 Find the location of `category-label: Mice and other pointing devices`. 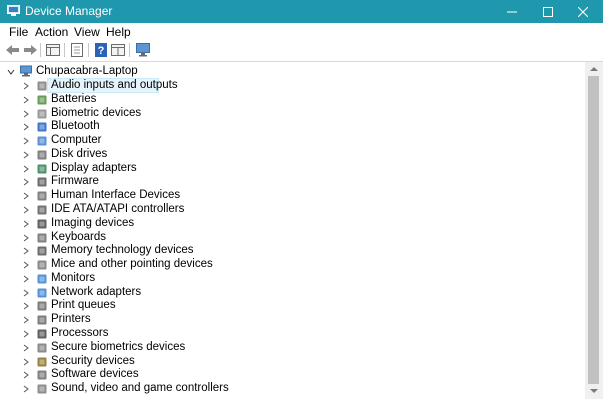

category-label: Mice and other pointing devices is located at coordinates (132, 264).